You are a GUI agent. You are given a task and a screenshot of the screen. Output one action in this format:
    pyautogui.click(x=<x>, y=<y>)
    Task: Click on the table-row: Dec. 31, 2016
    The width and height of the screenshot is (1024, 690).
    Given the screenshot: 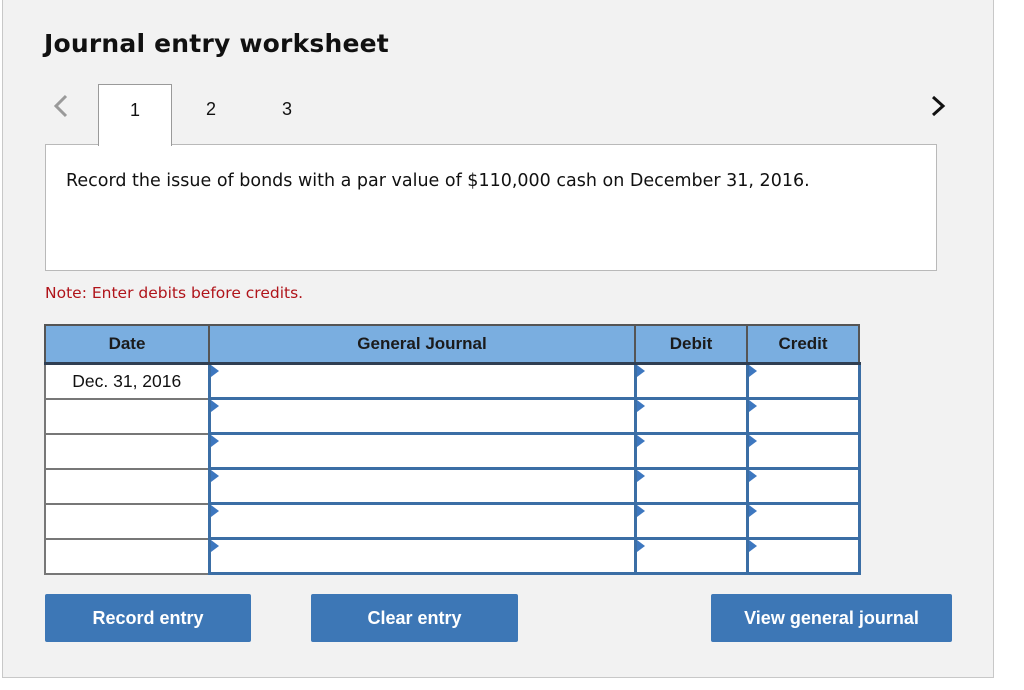 What is the action you would take?
    pyautogui.click(x=452, y=381)
    